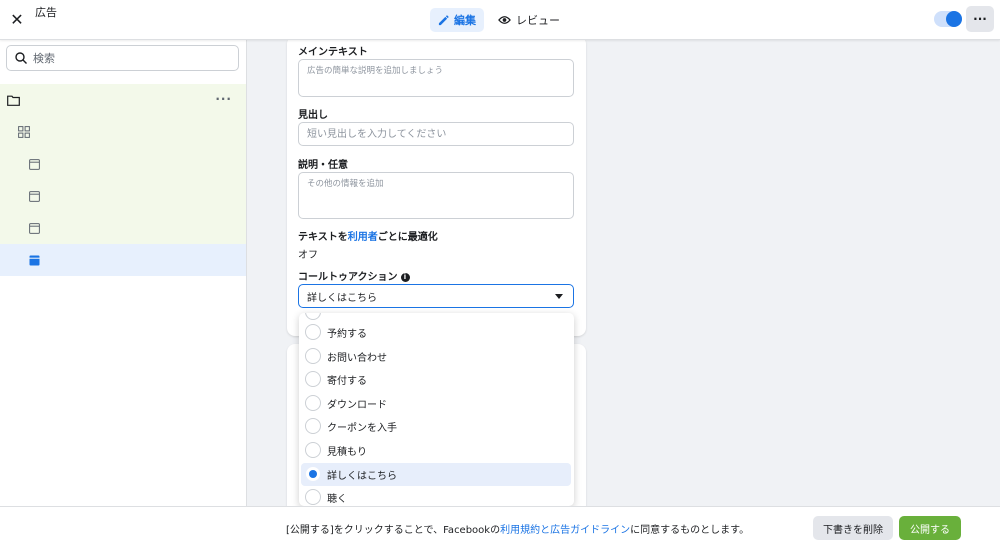 The width and height of the screenshot is (1000, 549). What do you see at coordinates (690, 530) in the screenshot?
I see `terms-suffix: に同意するものとします。` at bounding box center [690, 530].